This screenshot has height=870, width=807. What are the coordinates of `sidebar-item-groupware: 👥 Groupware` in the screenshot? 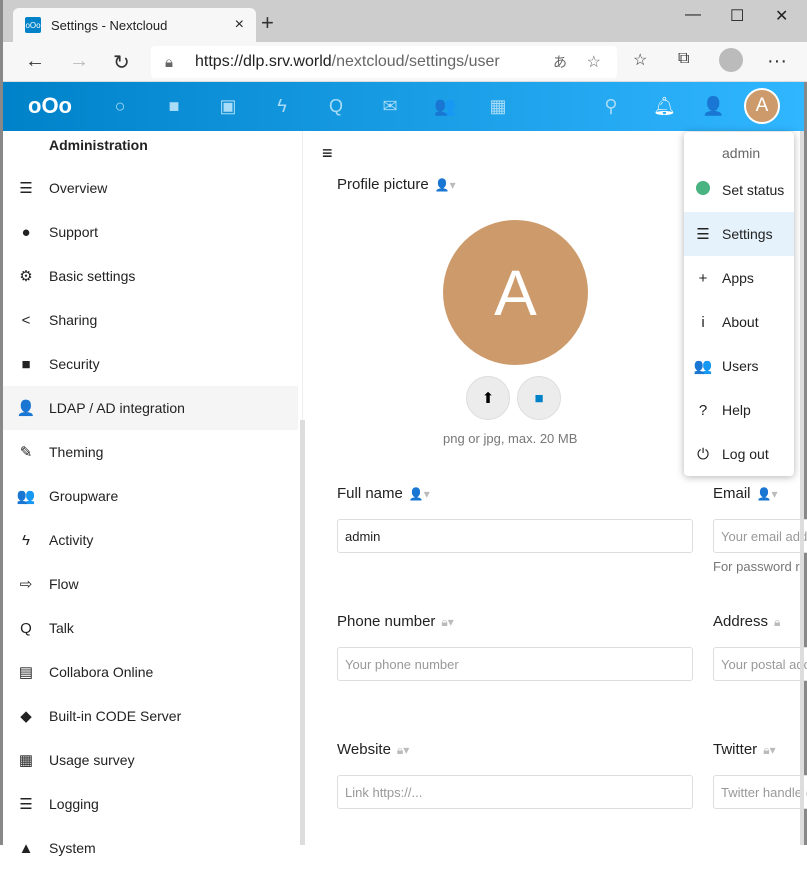 It's located at (150, 496).